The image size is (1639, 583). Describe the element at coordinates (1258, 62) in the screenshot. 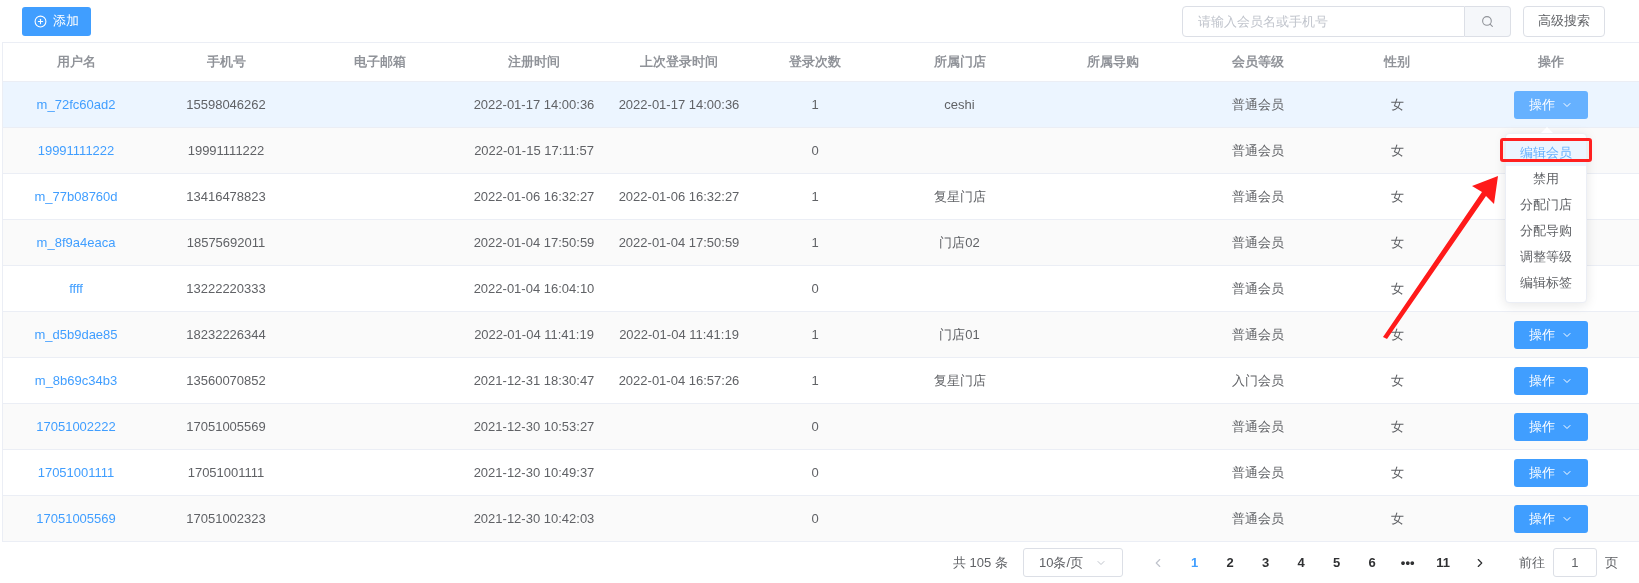

I see `column-header: 会员等级` at that location.